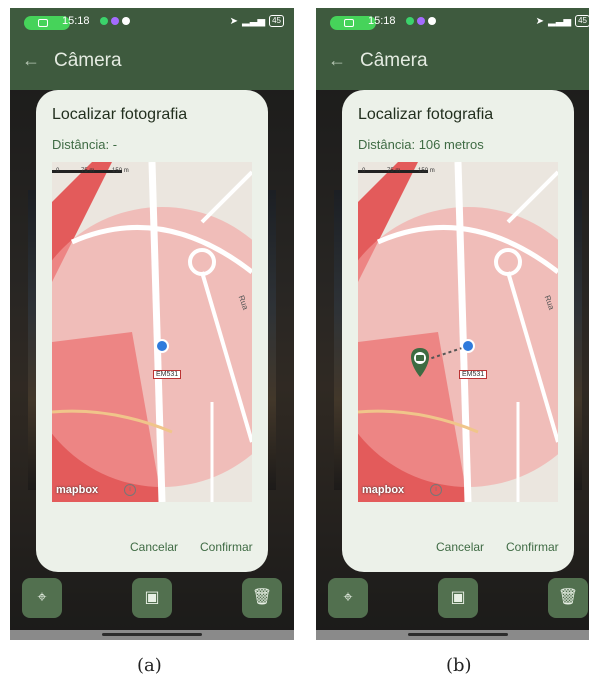 The height and width of the screenshot is (682, 589). What do you see at coordinates (85, 144) in the screenshot?
I see `distance-text: Distância: -` at bounding box center [85, 144].